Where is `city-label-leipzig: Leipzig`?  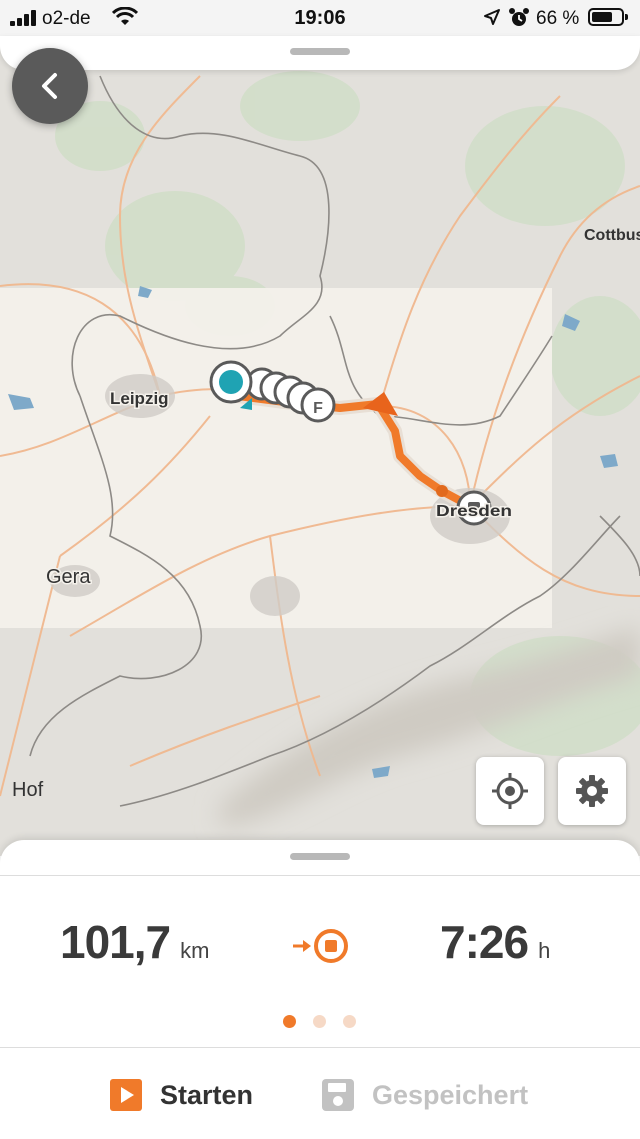 city-label-leipzig: Leipzig is located at coordinates (139, 398).